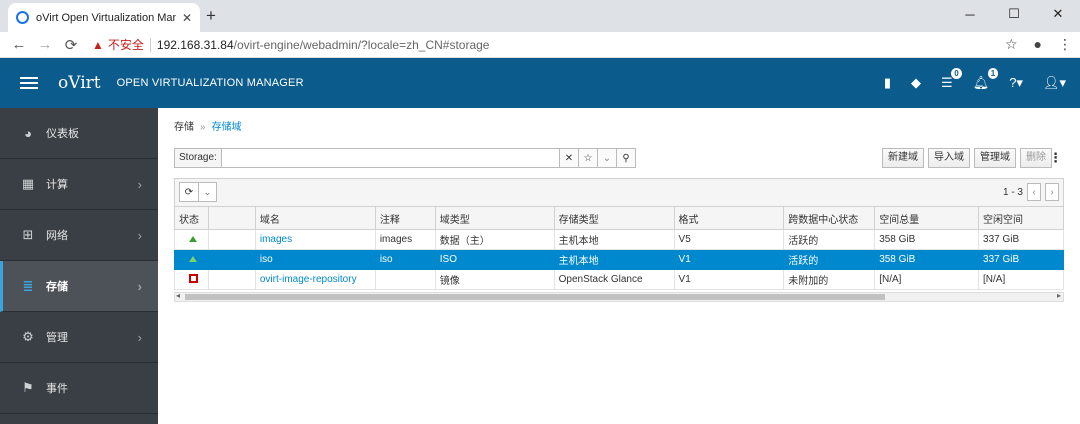 The image size is (1080, 424). Describe the element at coordinates (535, 297) in the screenshot. I see `scrollbar-thumb` at that location.